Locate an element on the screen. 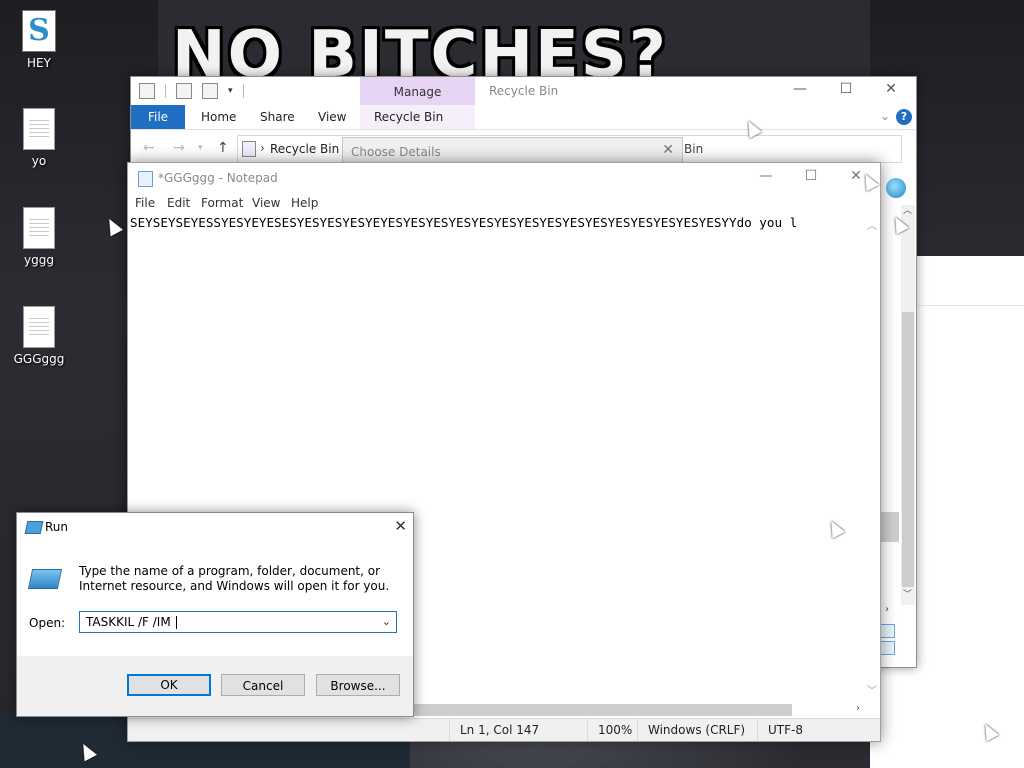  cursor-position: Ln 1, Col 147 is located at coordinates (494, 730).